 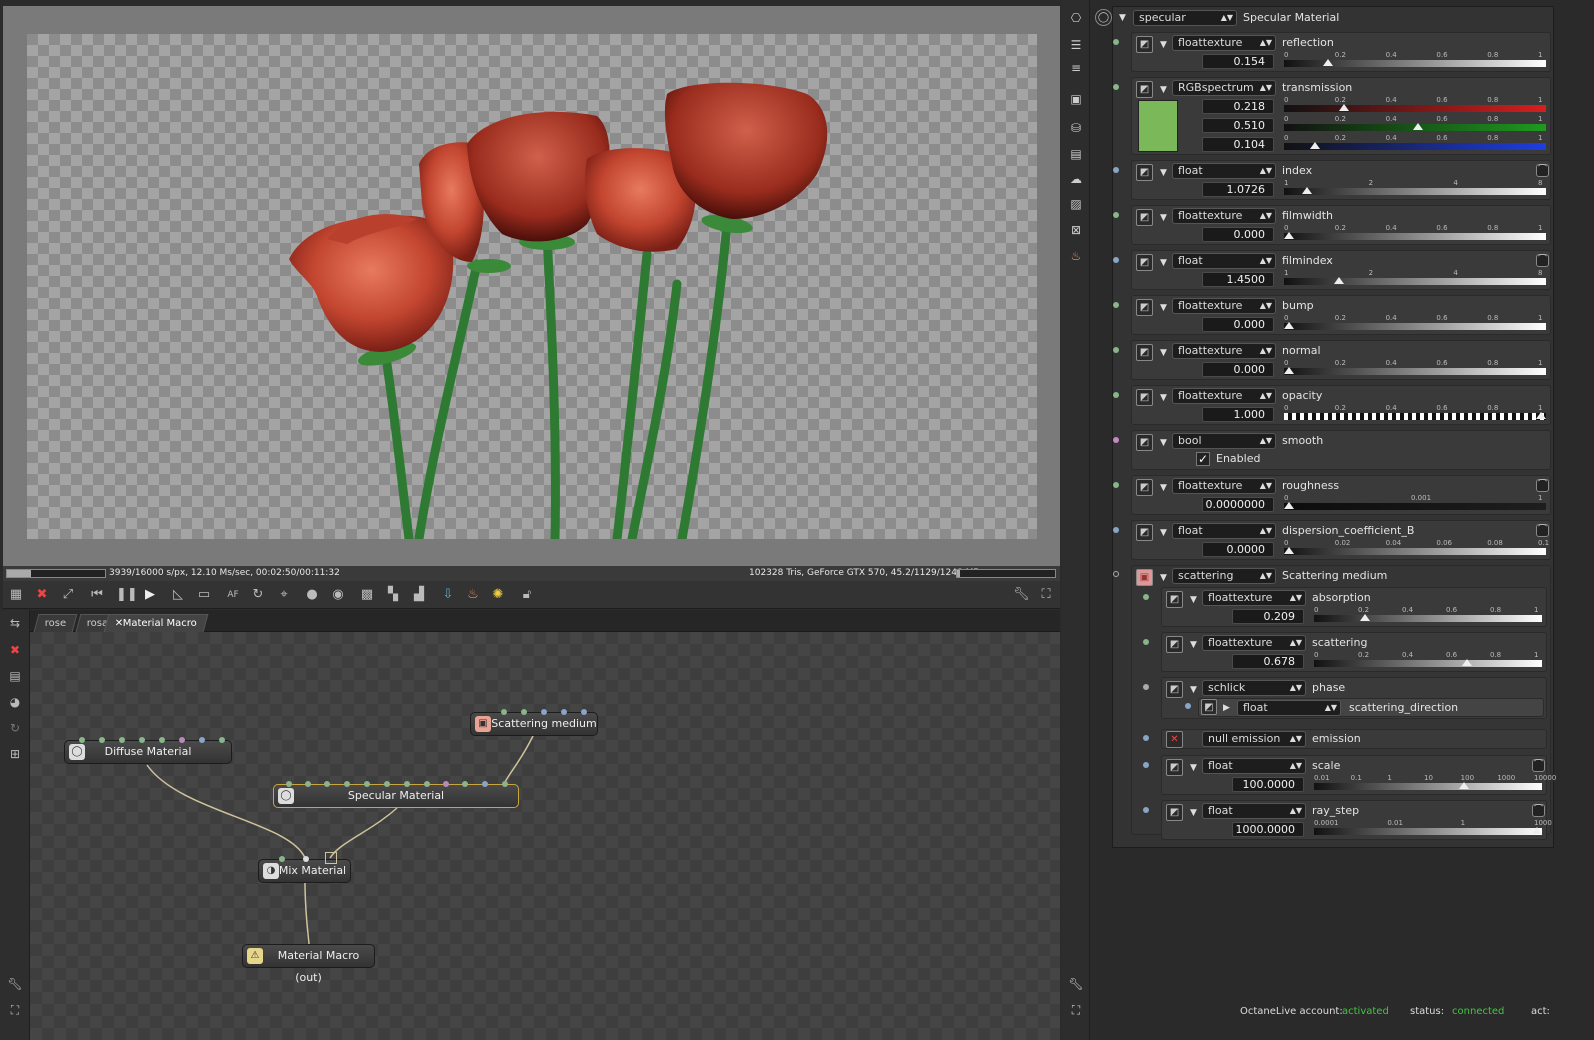 What do you see at coordinates (367, 595) in the screenshot?
I see `grid-icon: ▩` at bounding box center [367, 595].